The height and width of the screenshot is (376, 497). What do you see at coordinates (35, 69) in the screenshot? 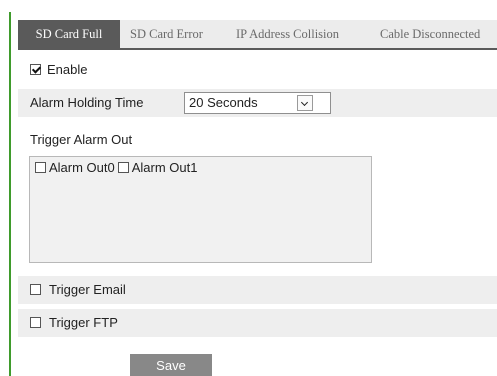
I see `enable-checkbox` at bounding box center [35, 69].